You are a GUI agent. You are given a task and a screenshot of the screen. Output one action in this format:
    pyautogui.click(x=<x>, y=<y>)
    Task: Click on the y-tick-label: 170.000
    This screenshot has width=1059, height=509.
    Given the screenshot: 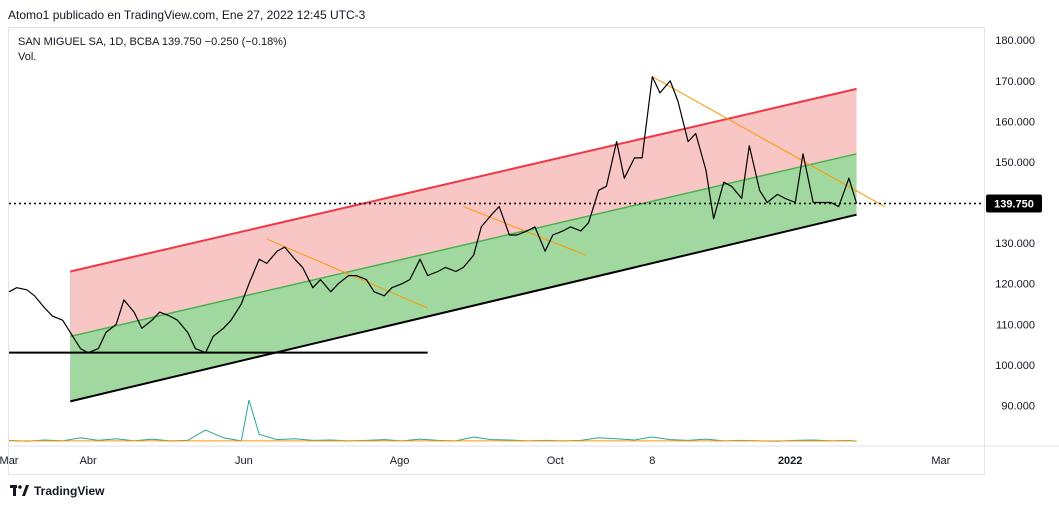 What is the action you would take?
    pyautogui.click(x=1015, y=82)
    